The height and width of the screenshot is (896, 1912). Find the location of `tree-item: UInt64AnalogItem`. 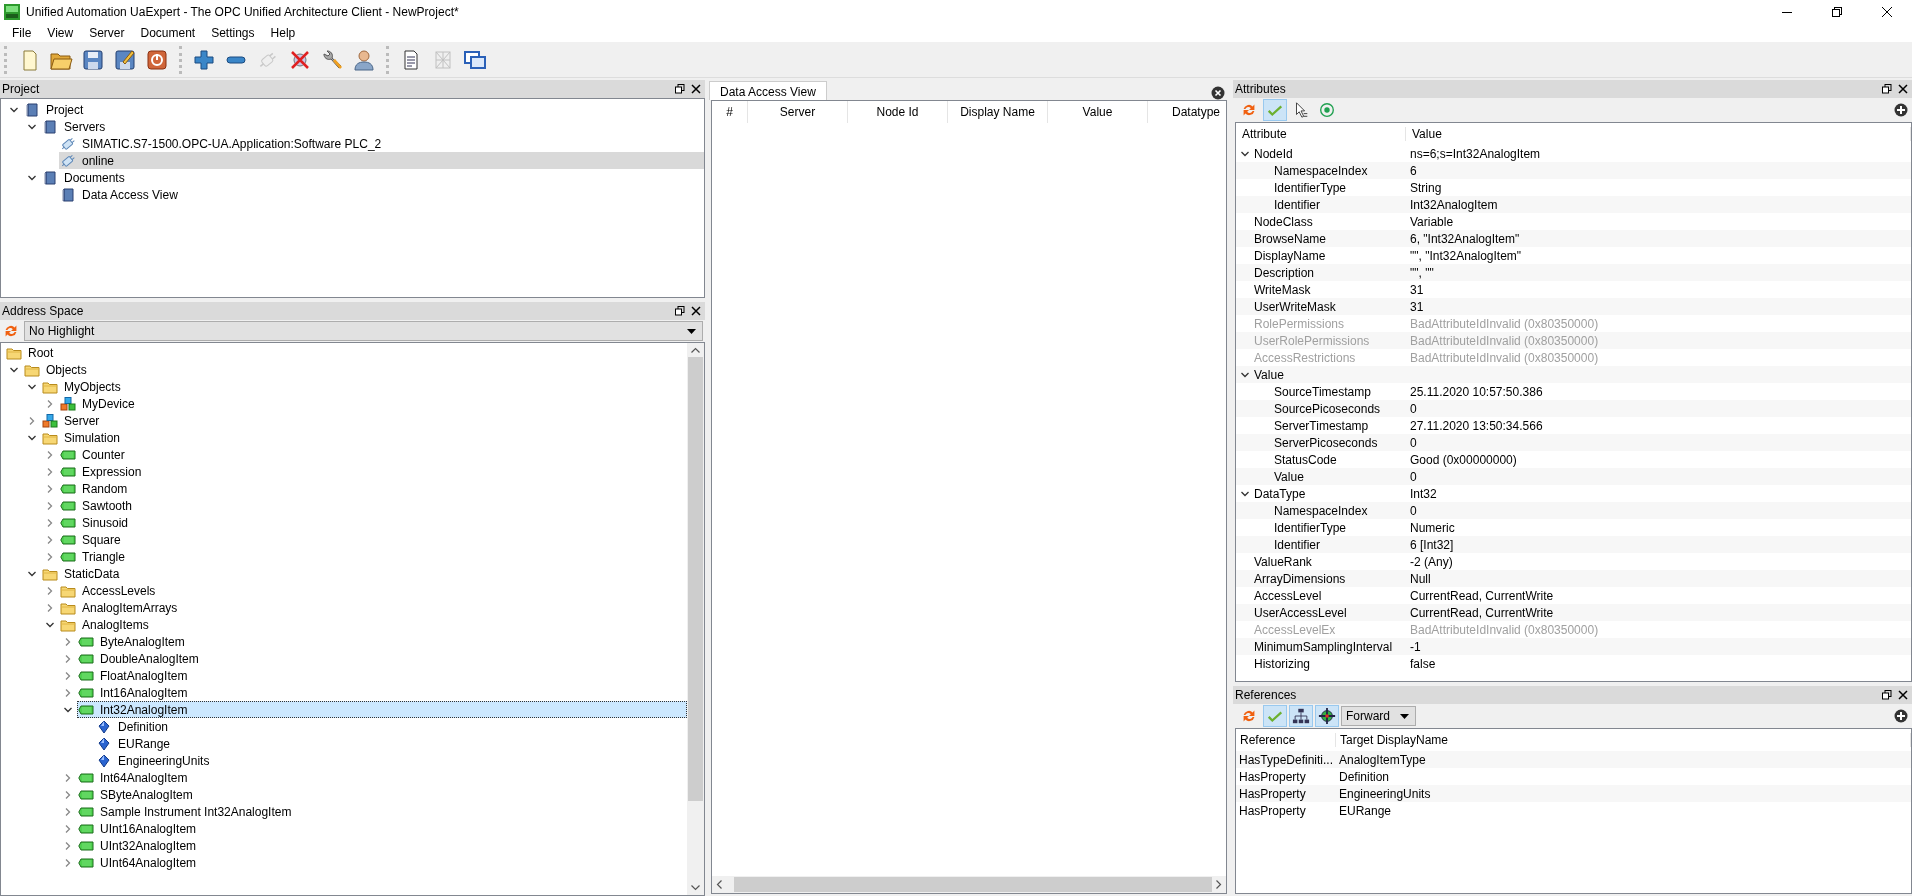

tree-item: UInt64AnalogItem is located at coordinates (382, 862).